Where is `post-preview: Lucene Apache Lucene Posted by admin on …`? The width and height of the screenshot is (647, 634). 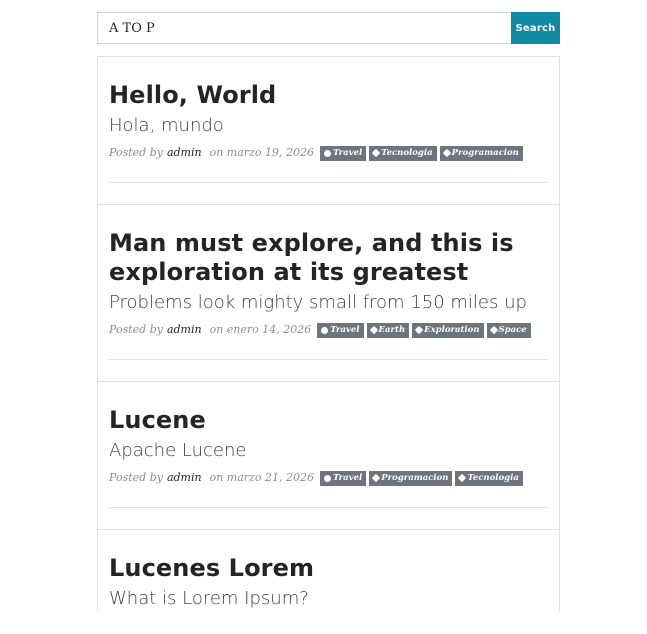 post-preview: Lucene Apache Lucene Posted by admin on … is located at coordinates (328, 444).